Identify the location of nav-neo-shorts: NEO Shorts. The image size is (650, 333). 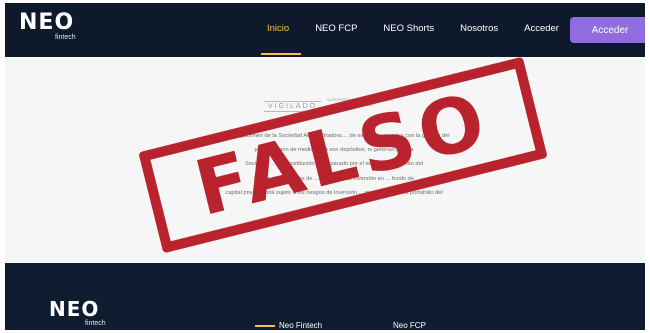
(408, 28).